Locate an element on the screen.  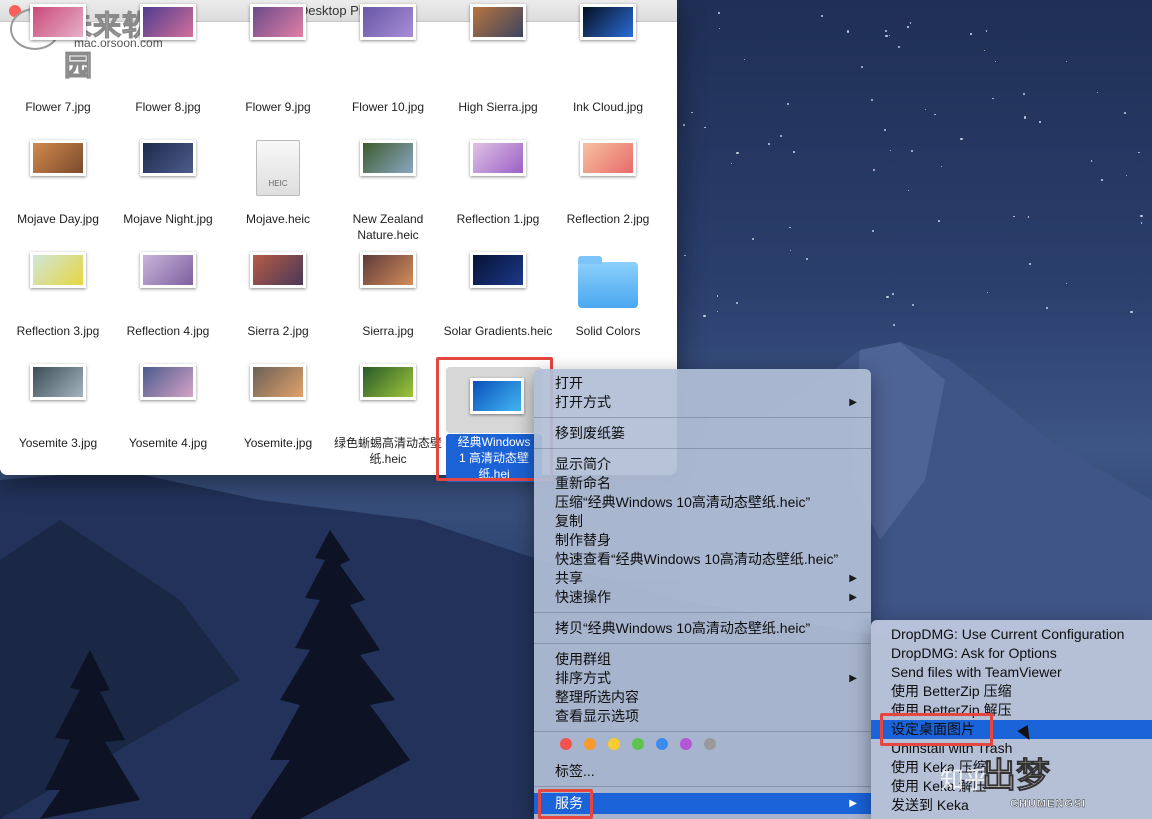
service-item: 使用 Keka 压缩 is located at coordinates (1011, 767).